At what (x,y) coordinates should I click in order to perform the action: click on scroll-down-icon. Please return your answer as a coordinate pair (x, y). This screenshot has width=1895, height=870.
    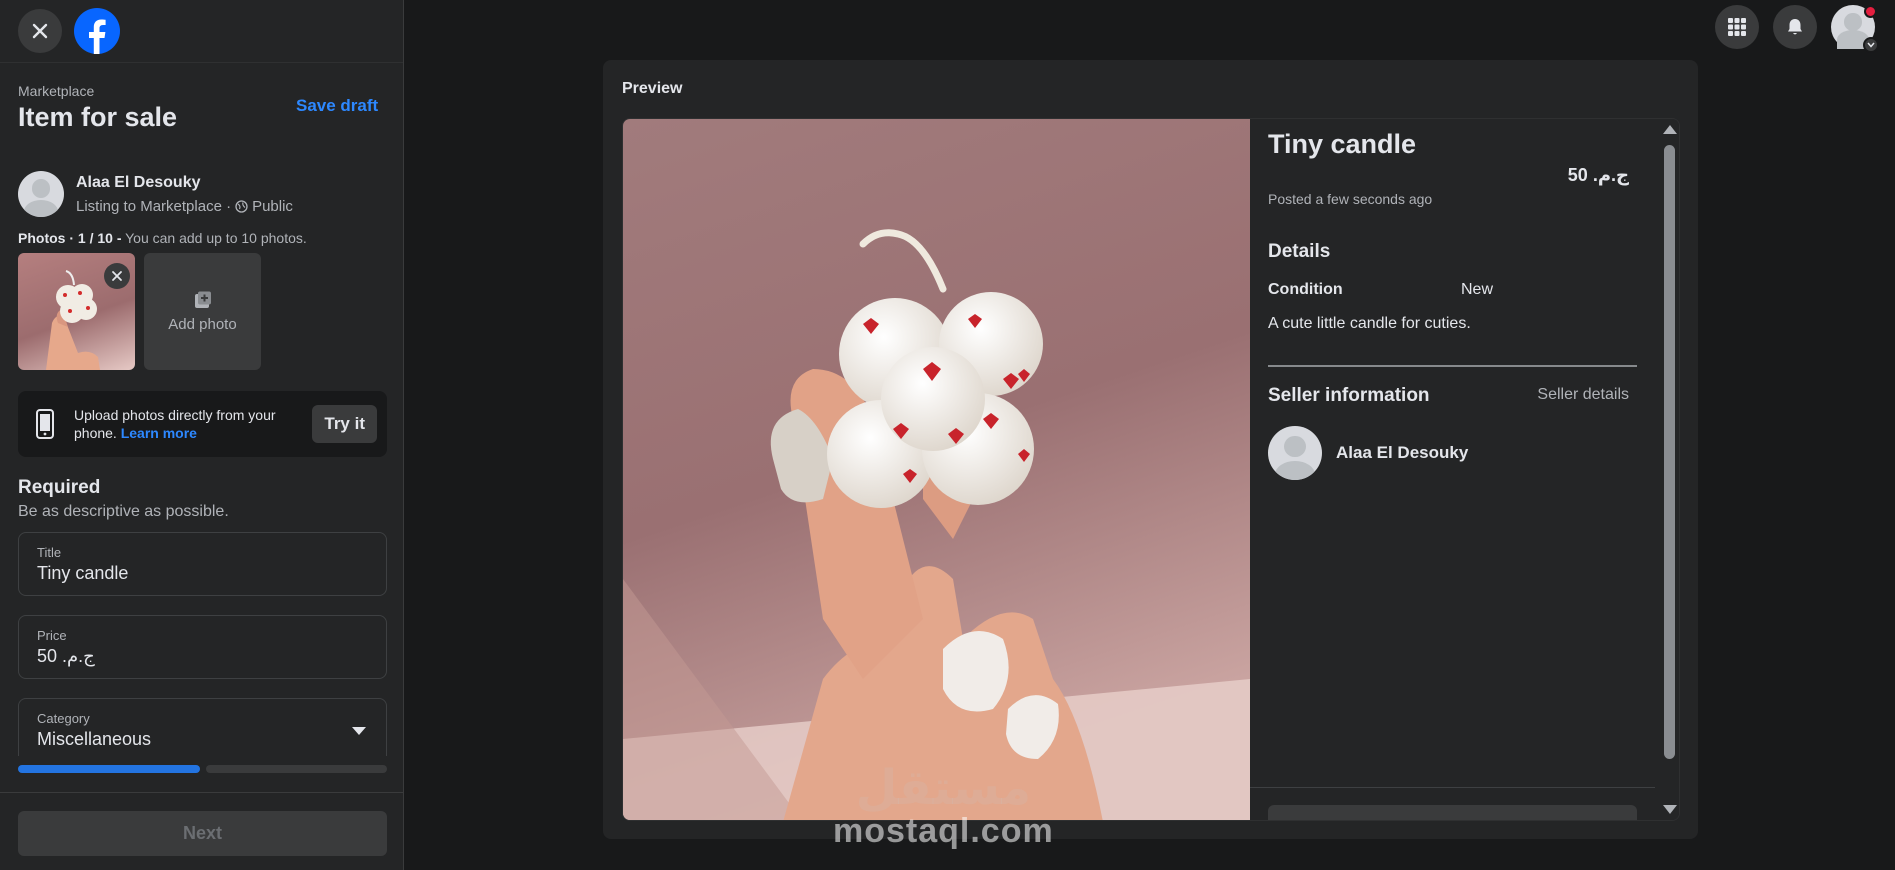
    Looking at the image, I should click on (1670, 809).